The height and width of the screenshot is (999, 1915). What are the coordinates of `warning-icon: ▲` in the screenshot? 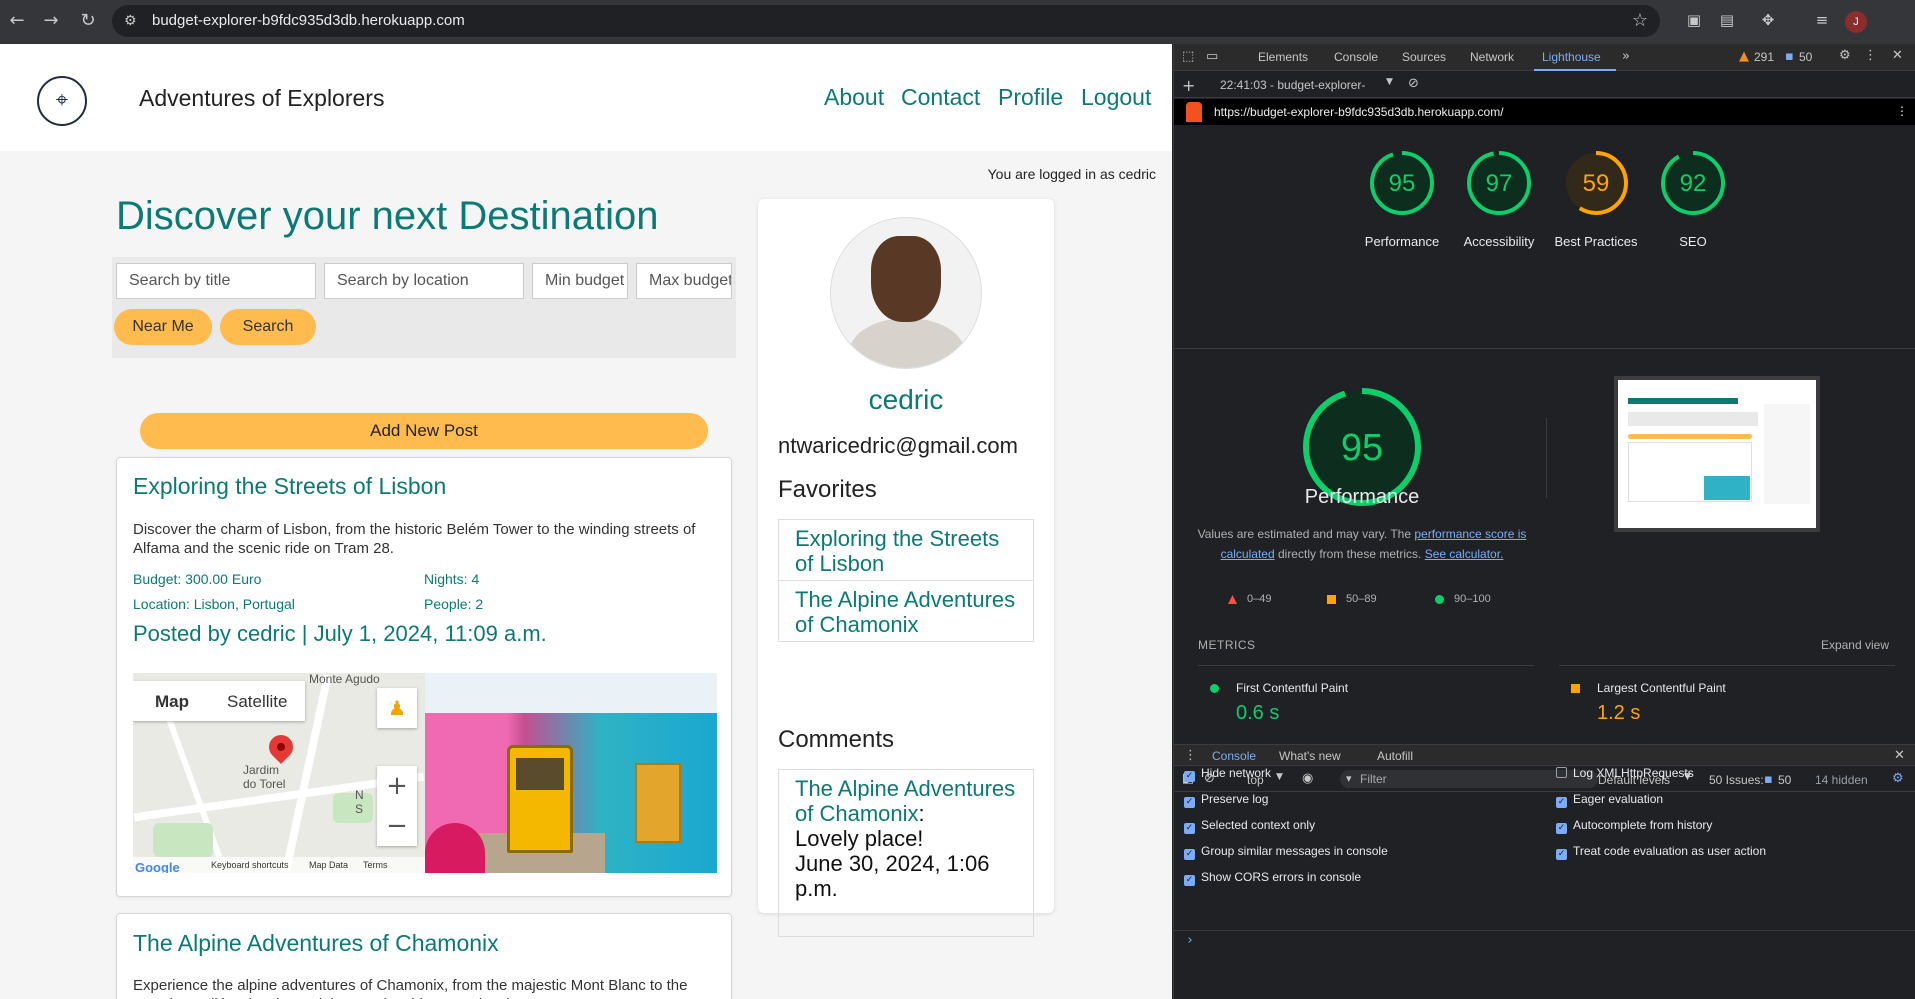 It's located at (1744, 56).